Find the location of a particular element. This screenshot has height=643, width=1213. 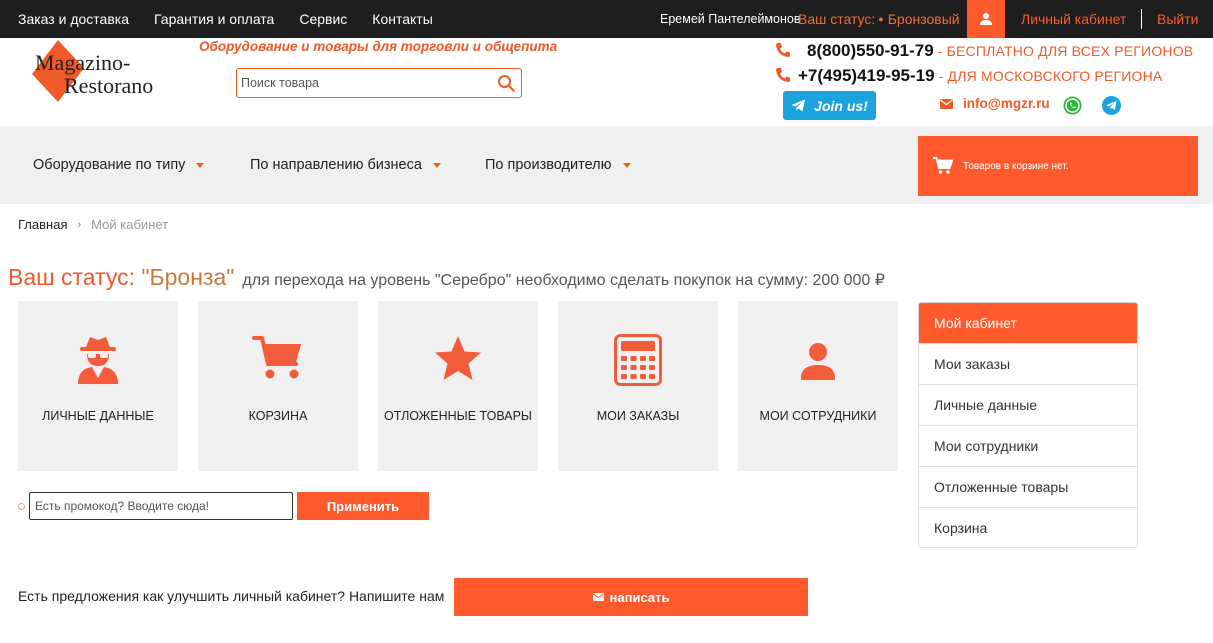

phone-moscow-number: +7(495)419-95-19 is located at coordinates (866, 76).